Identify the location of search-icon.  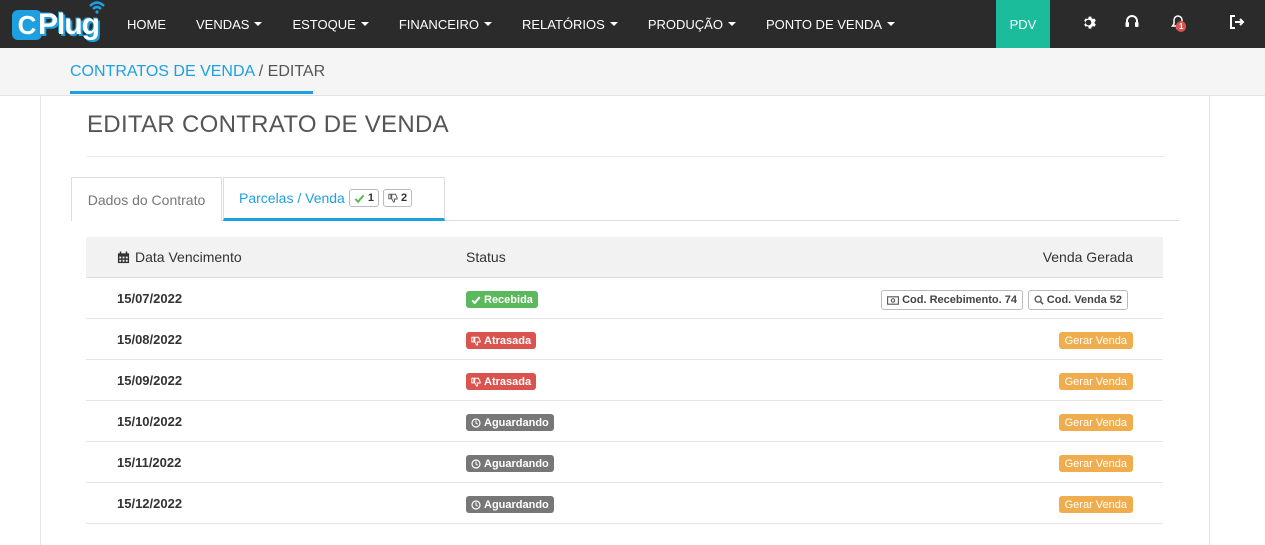
(1039, 300).